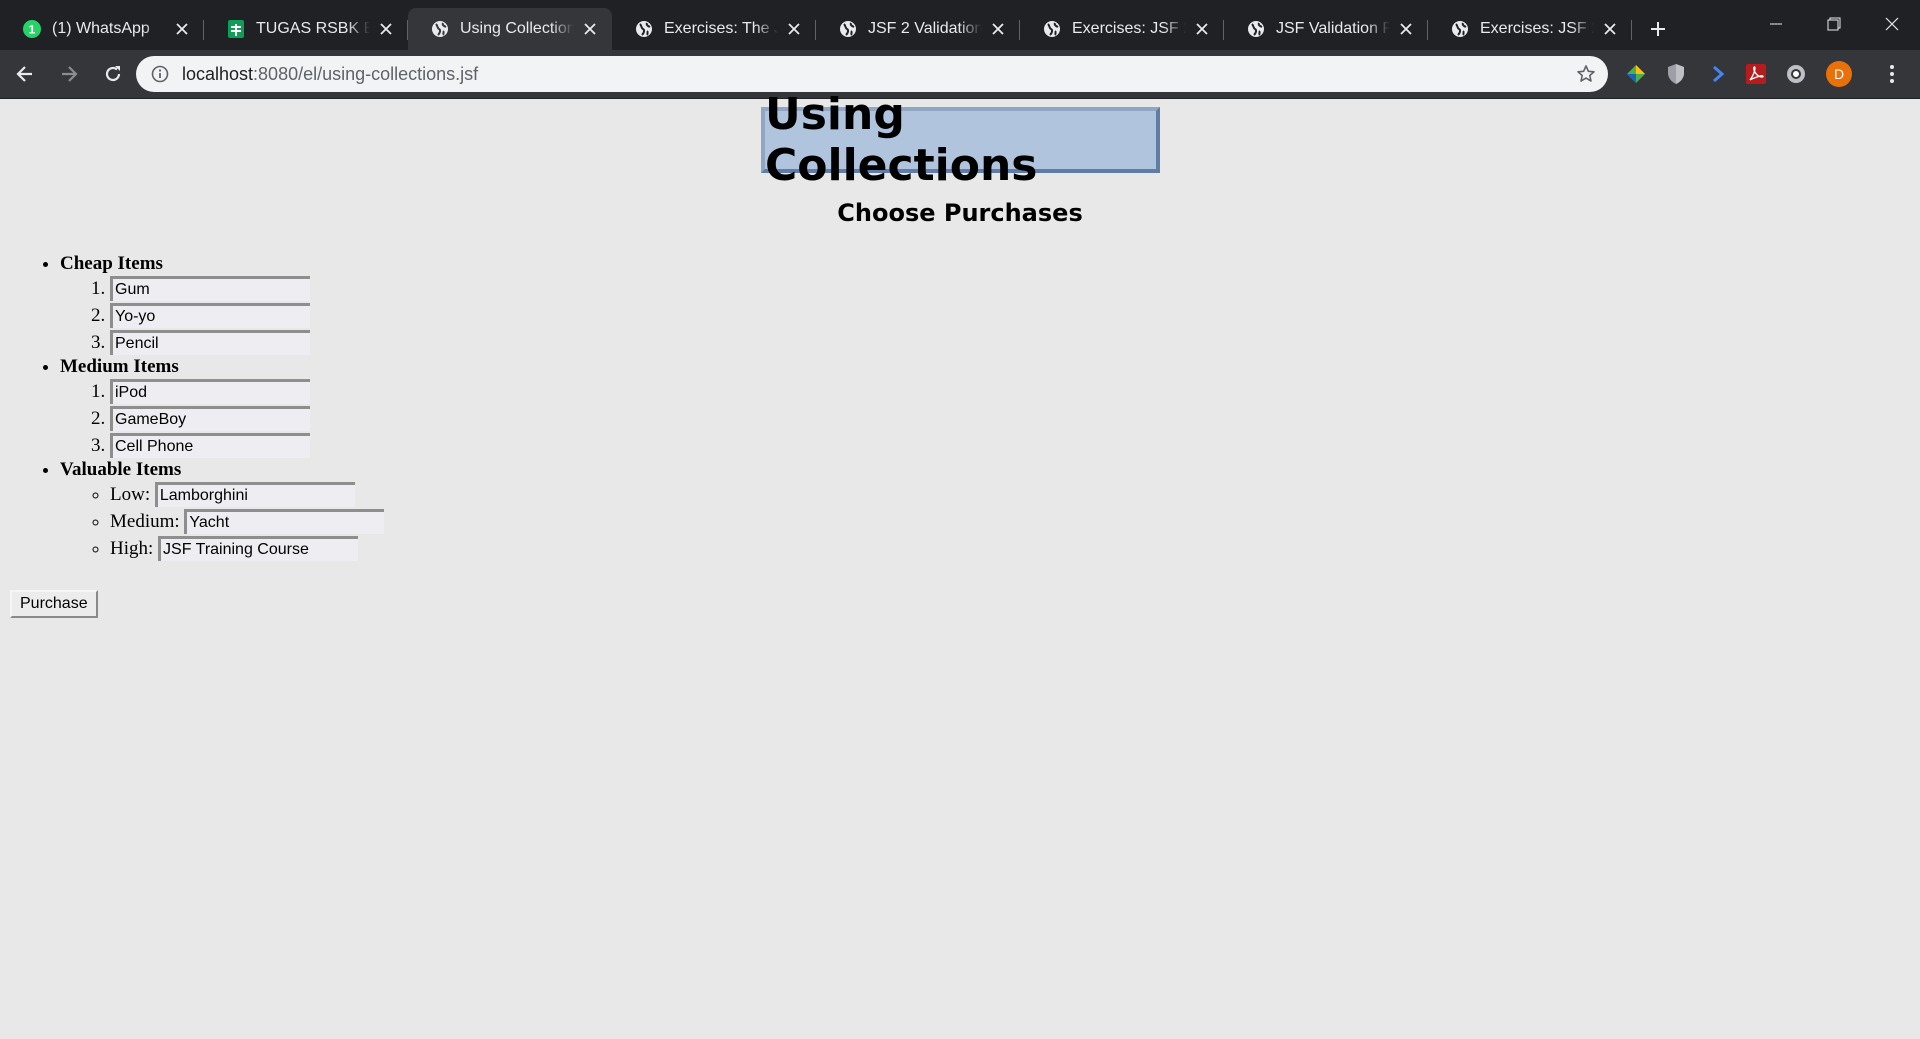 The width and height of the screenshot is (1920, 1039). I want to click on valuable-items-list: Low: Medium: High:, so click(222, 521).